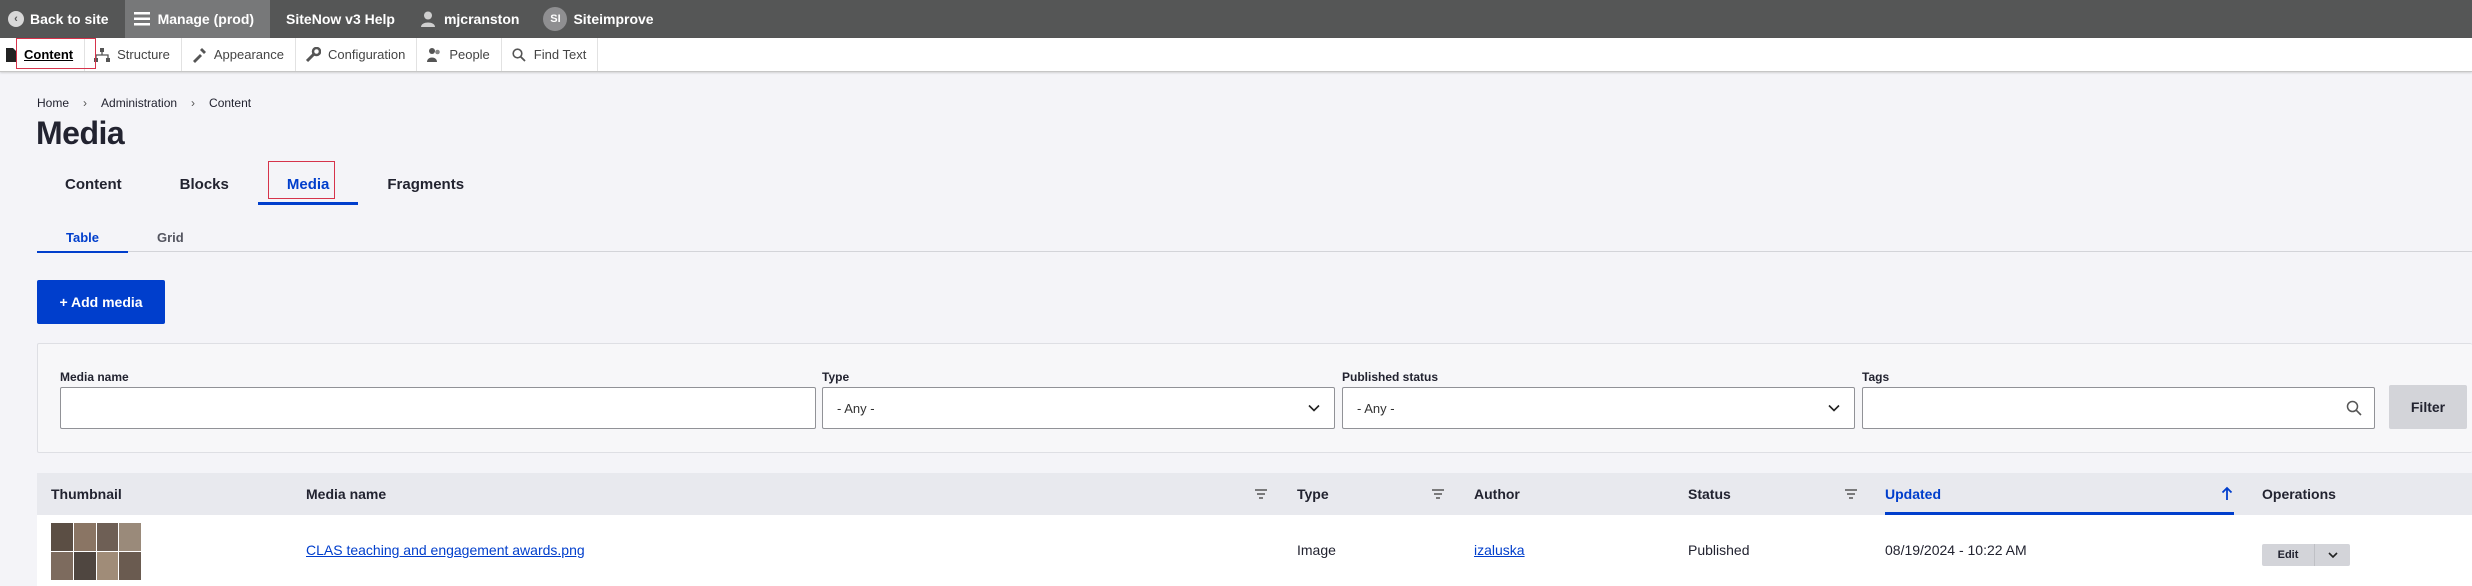  What do you see at coordinates (94, 377) in the screenshot?
I see `media-name-label: Media name` at bounding box center [94, 377].